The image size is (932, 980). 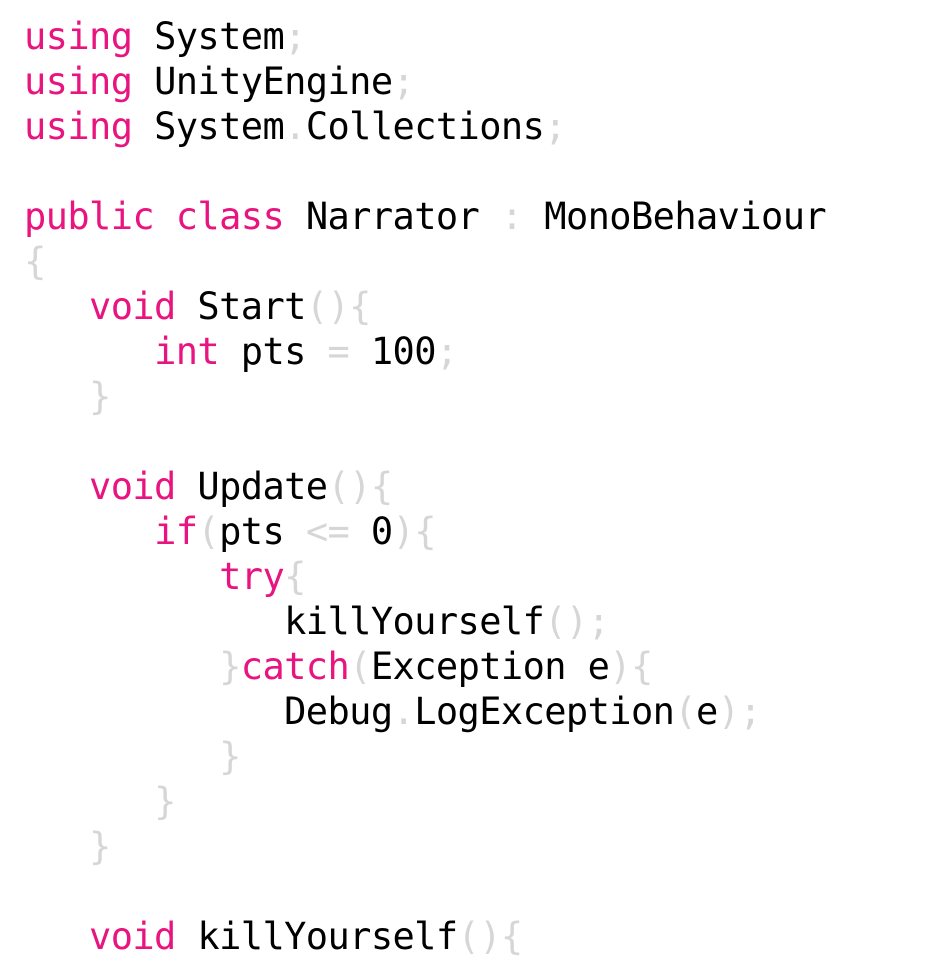 I want to click on code-line: using System.Collections;, so click(x=295, y=126).